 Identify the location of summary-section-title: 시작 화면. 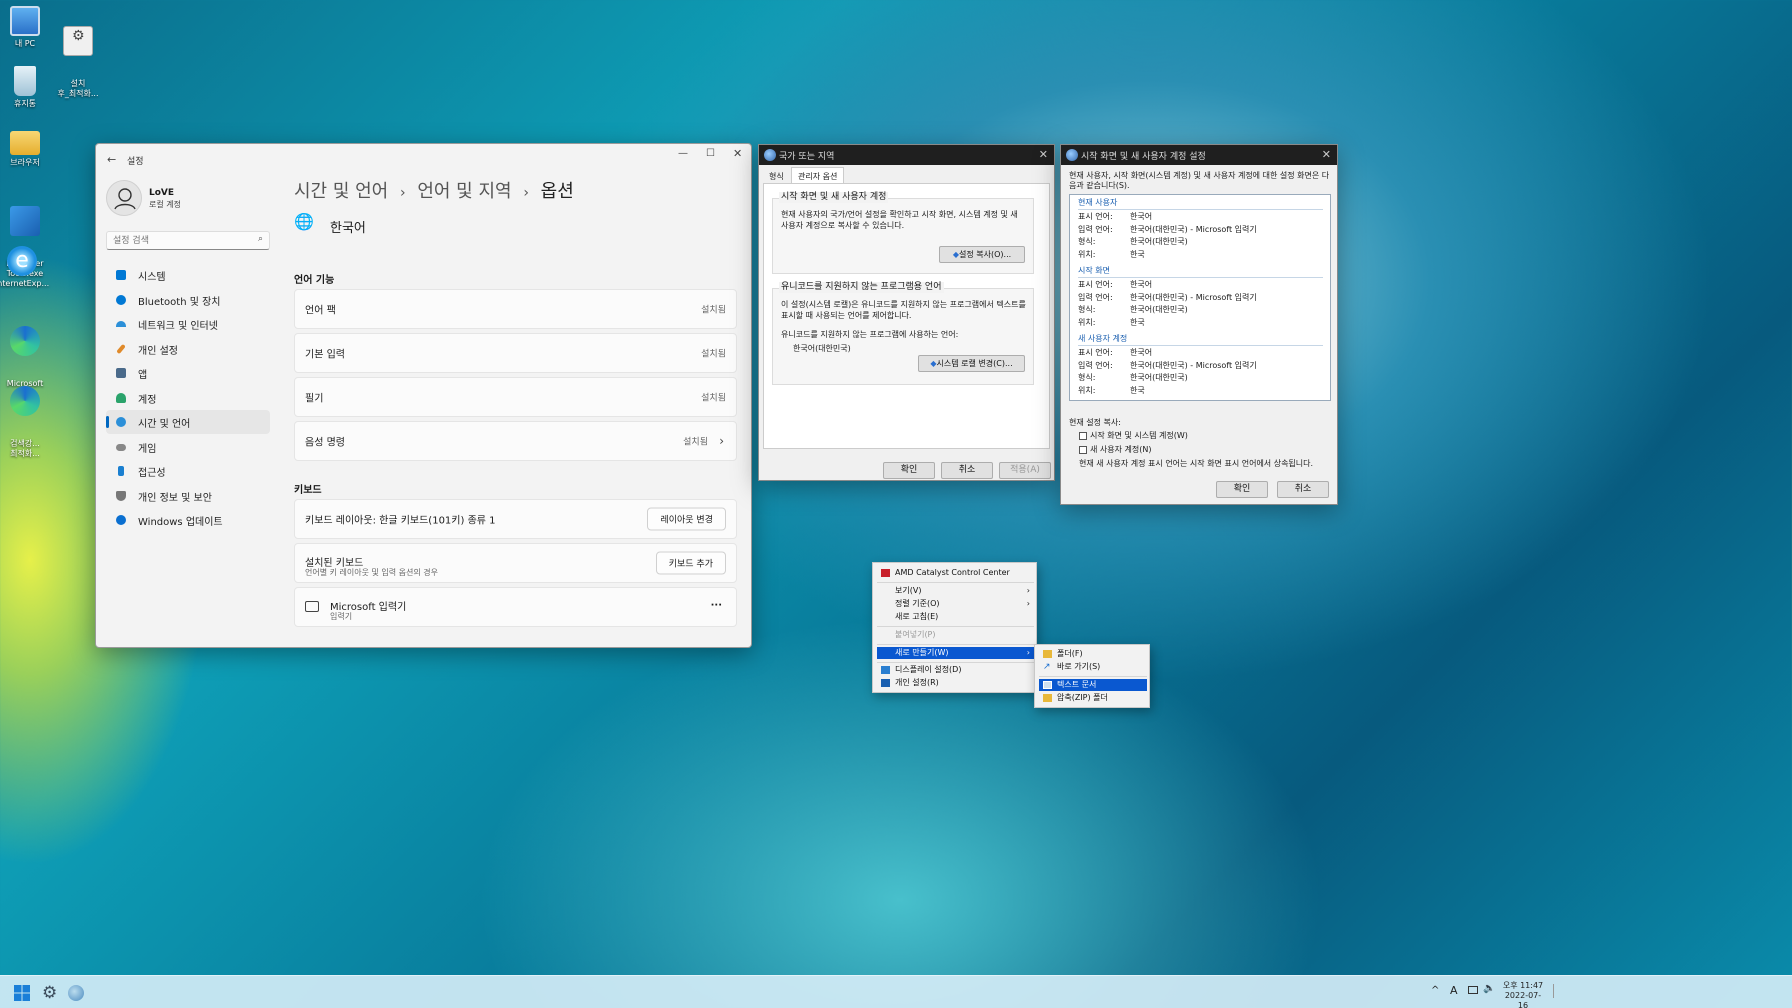
(1200, 271).